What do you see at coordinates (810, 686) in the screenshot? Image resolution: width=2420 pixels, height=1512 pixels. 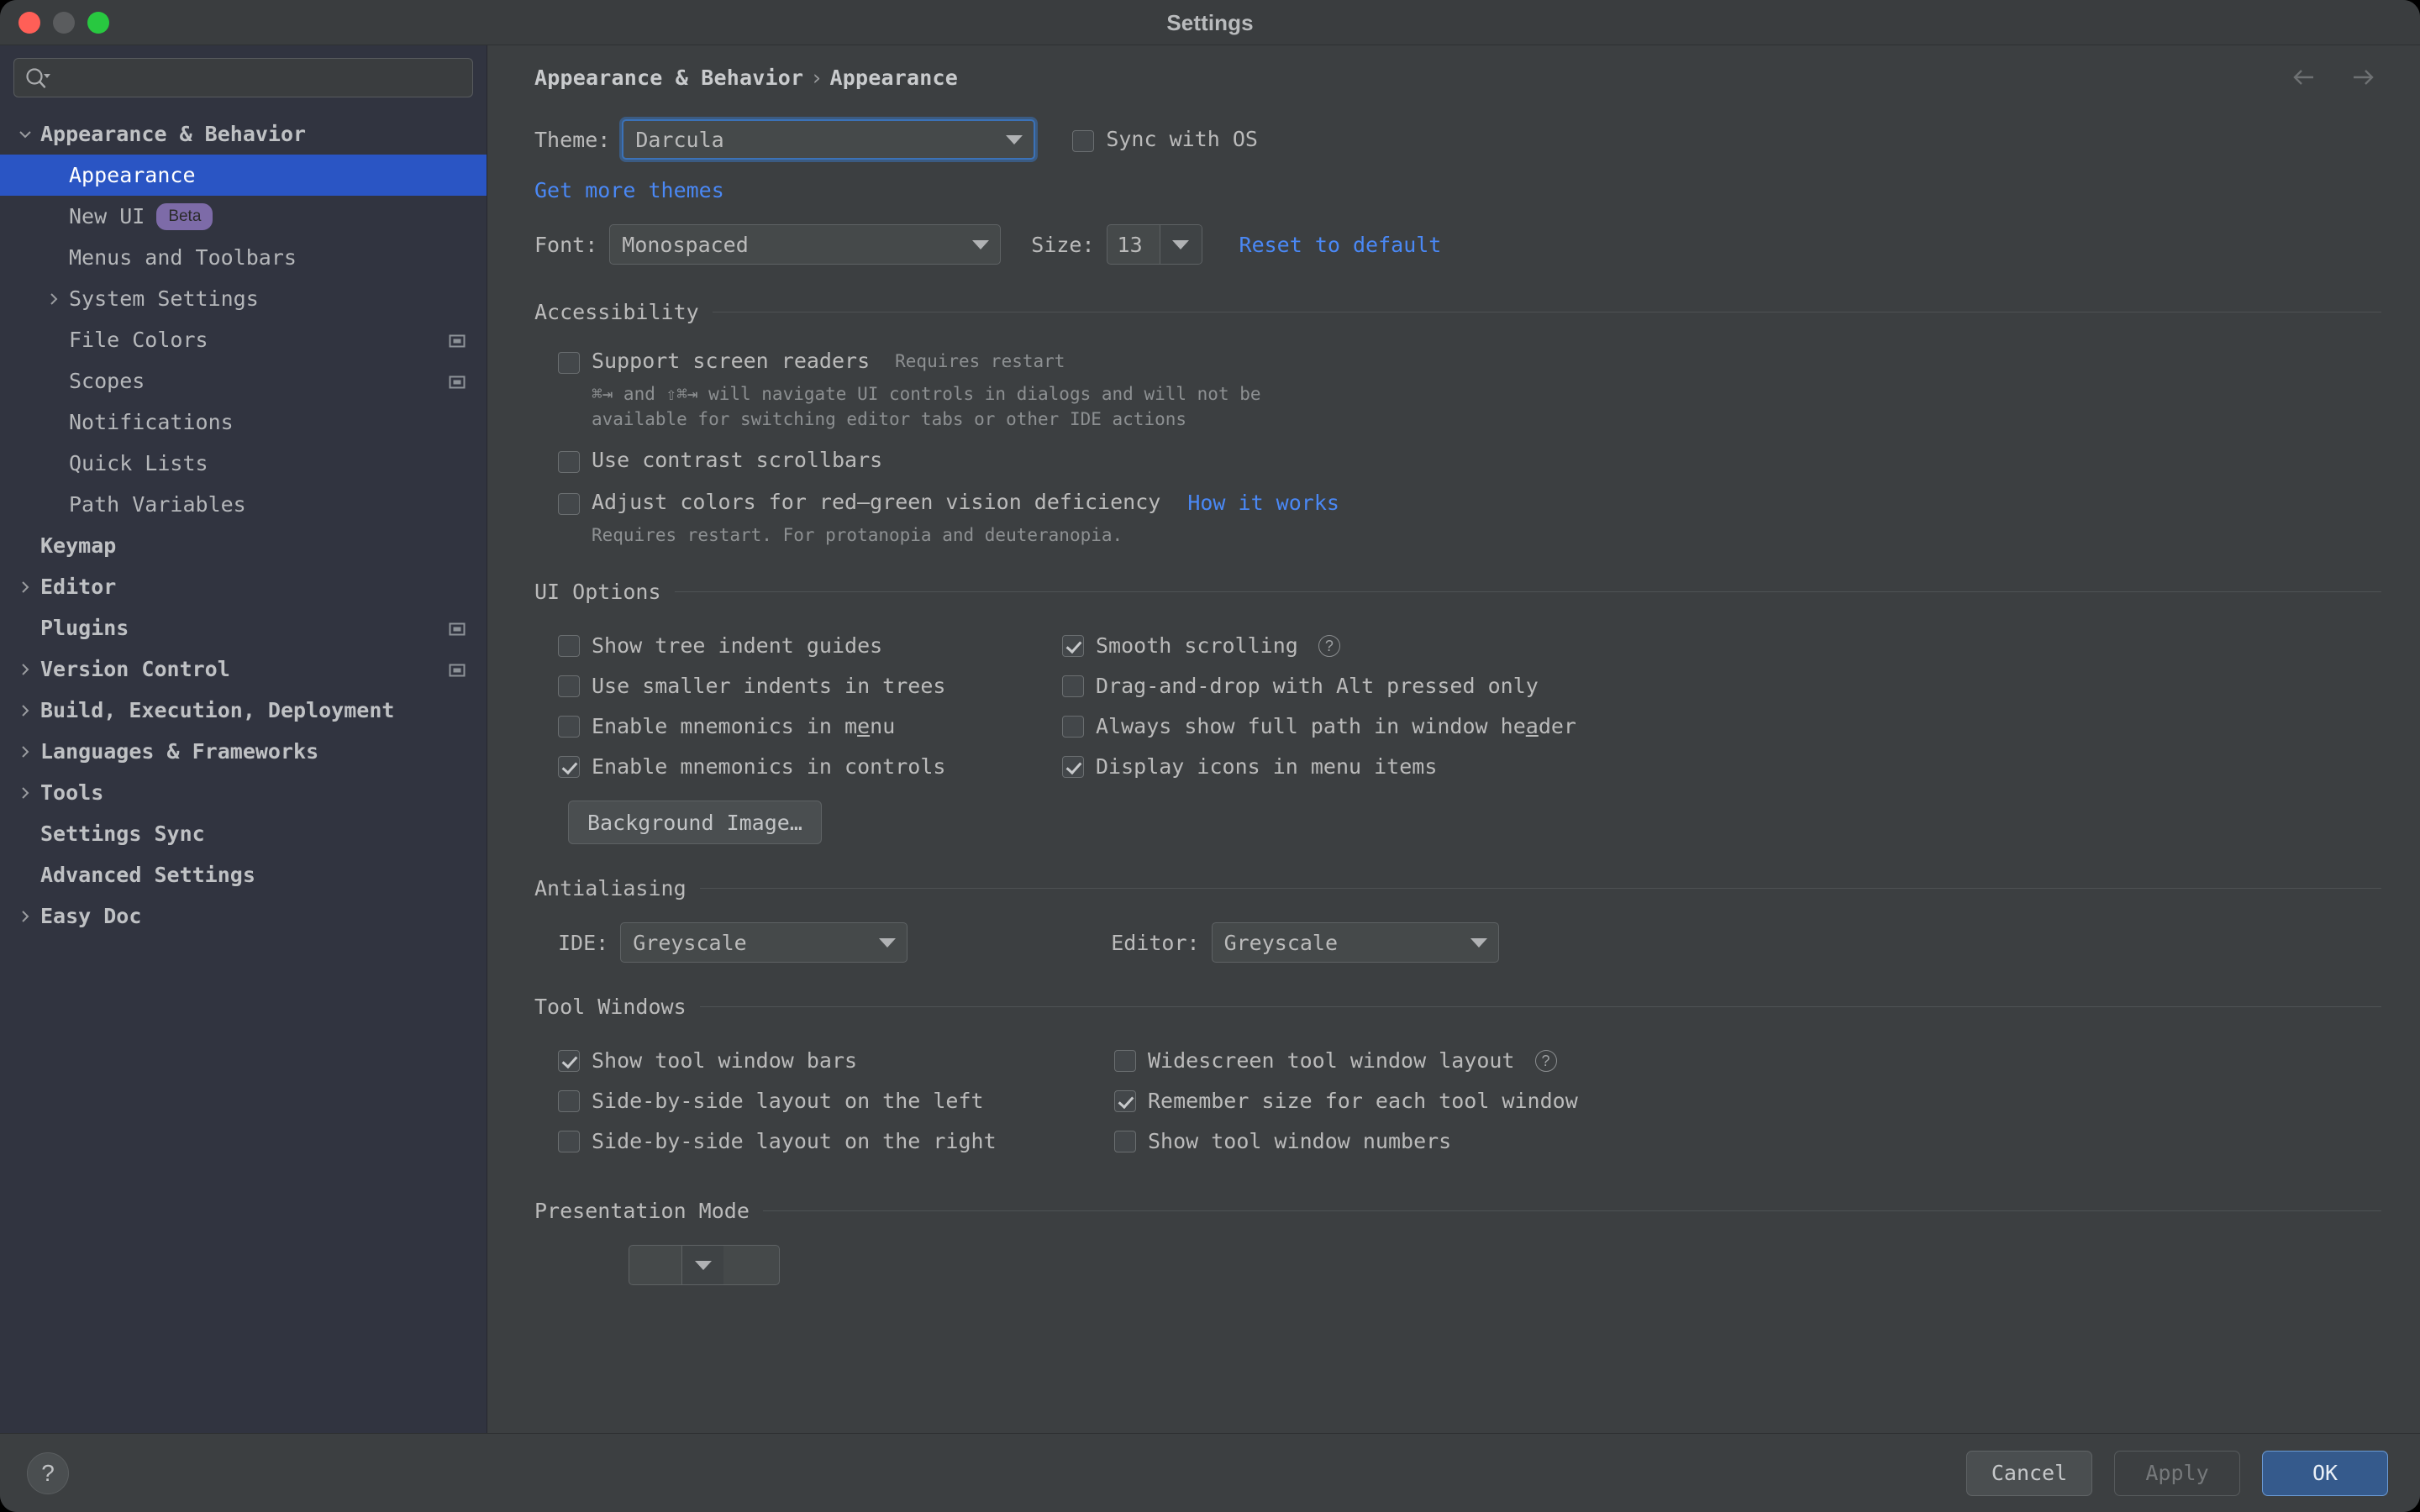 I see `checkbox-row-use-smaller-indents-in-trees: Use smaller indents in trees` at bounding box center [810, 686].